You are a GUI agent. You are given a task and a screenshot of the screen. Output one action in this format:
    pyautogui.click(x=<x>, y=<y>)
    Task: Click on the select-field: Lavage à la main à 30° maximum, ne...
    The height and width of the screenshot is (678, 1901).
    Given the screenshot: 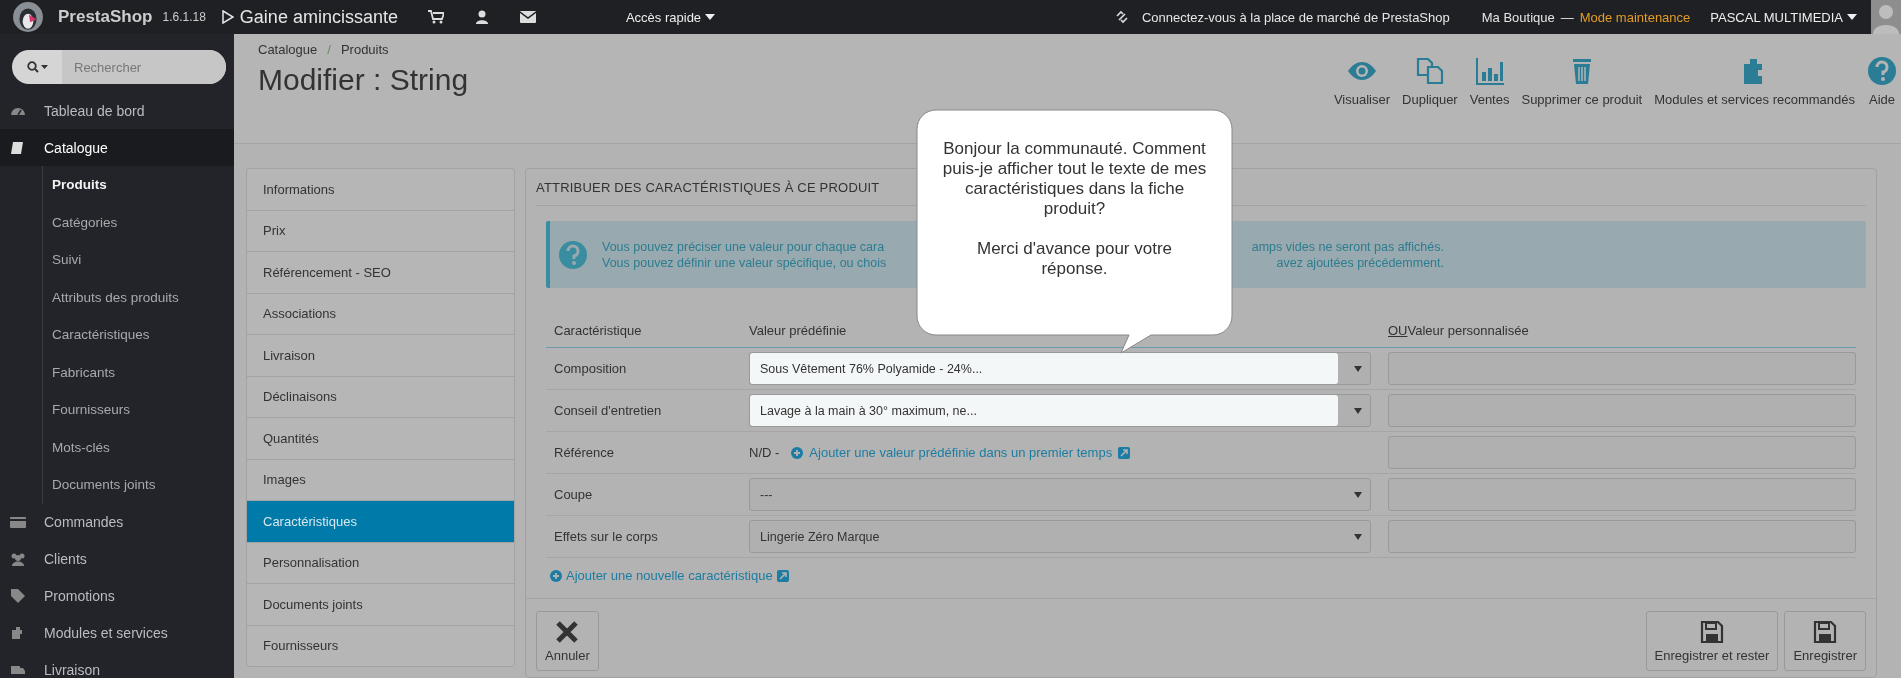 What is the action you would take?
    pyautogui.click(x=1060, y=410)
    